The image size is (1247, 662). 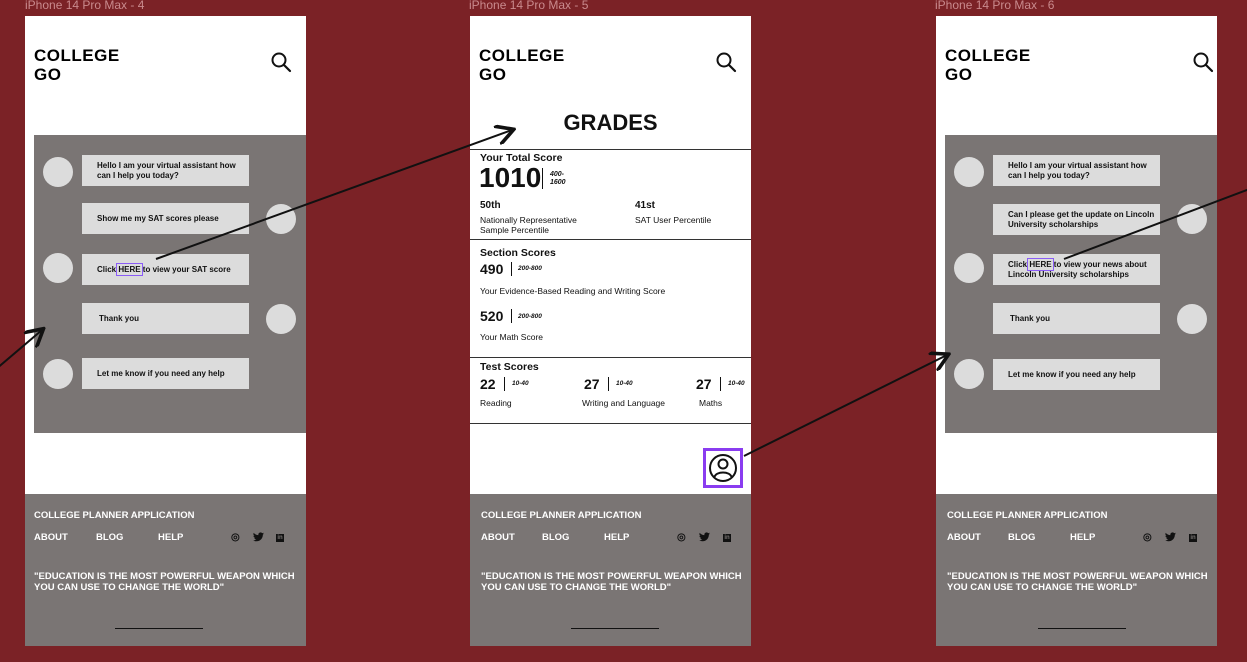 I want to click on maths-score-label: Maths, so click(x=711, y=403).